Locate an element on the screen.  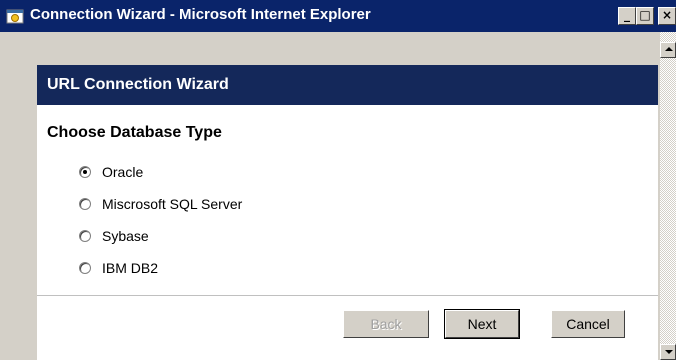
next-button: Next is located at coordinates (482, 324).